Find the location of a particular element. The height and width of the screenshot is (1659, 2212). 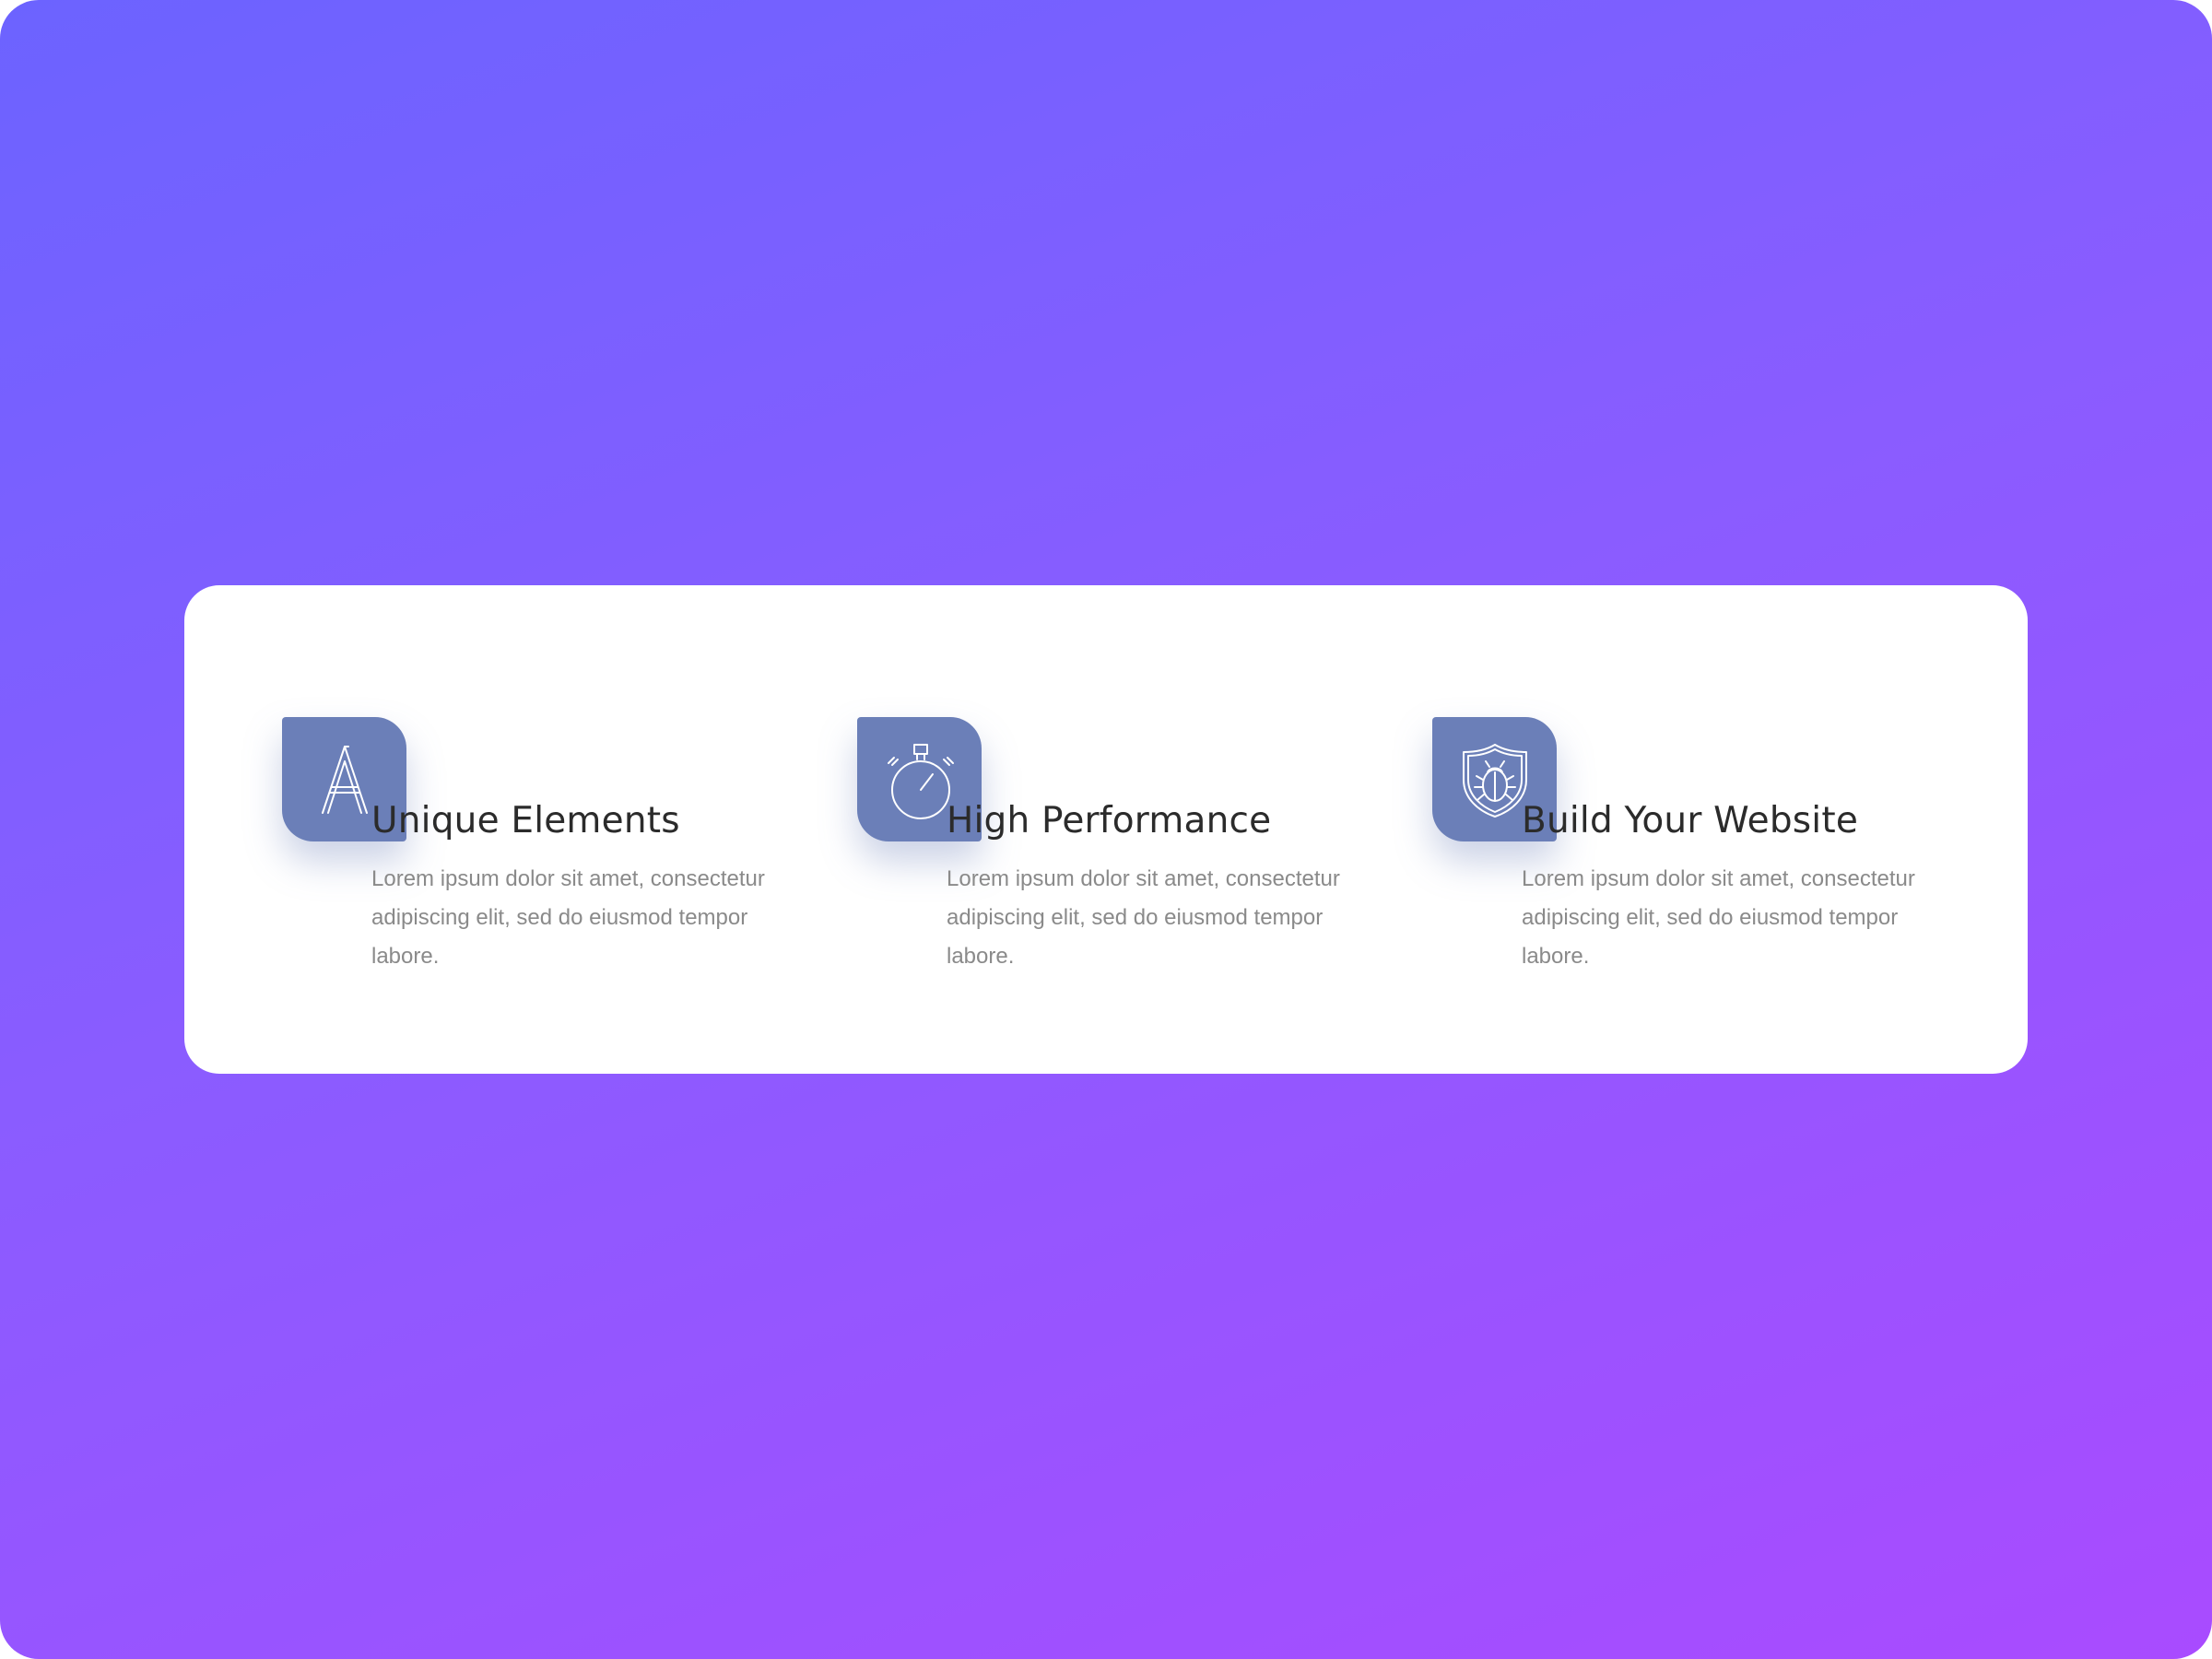

feature-title: High Performance is located at coordinates (1109, 820).